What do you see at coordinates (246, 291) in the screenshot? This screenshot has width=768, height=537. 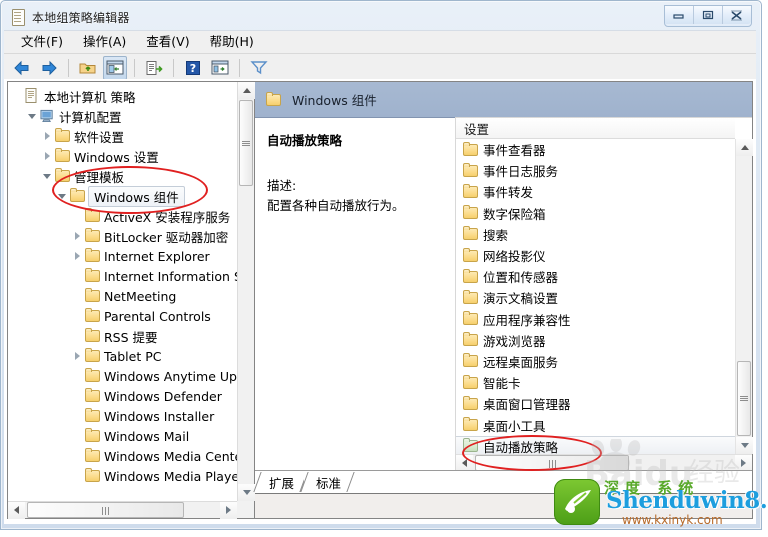 I see `tree-vertical-scrollbar` at bounding box center [246, 291].